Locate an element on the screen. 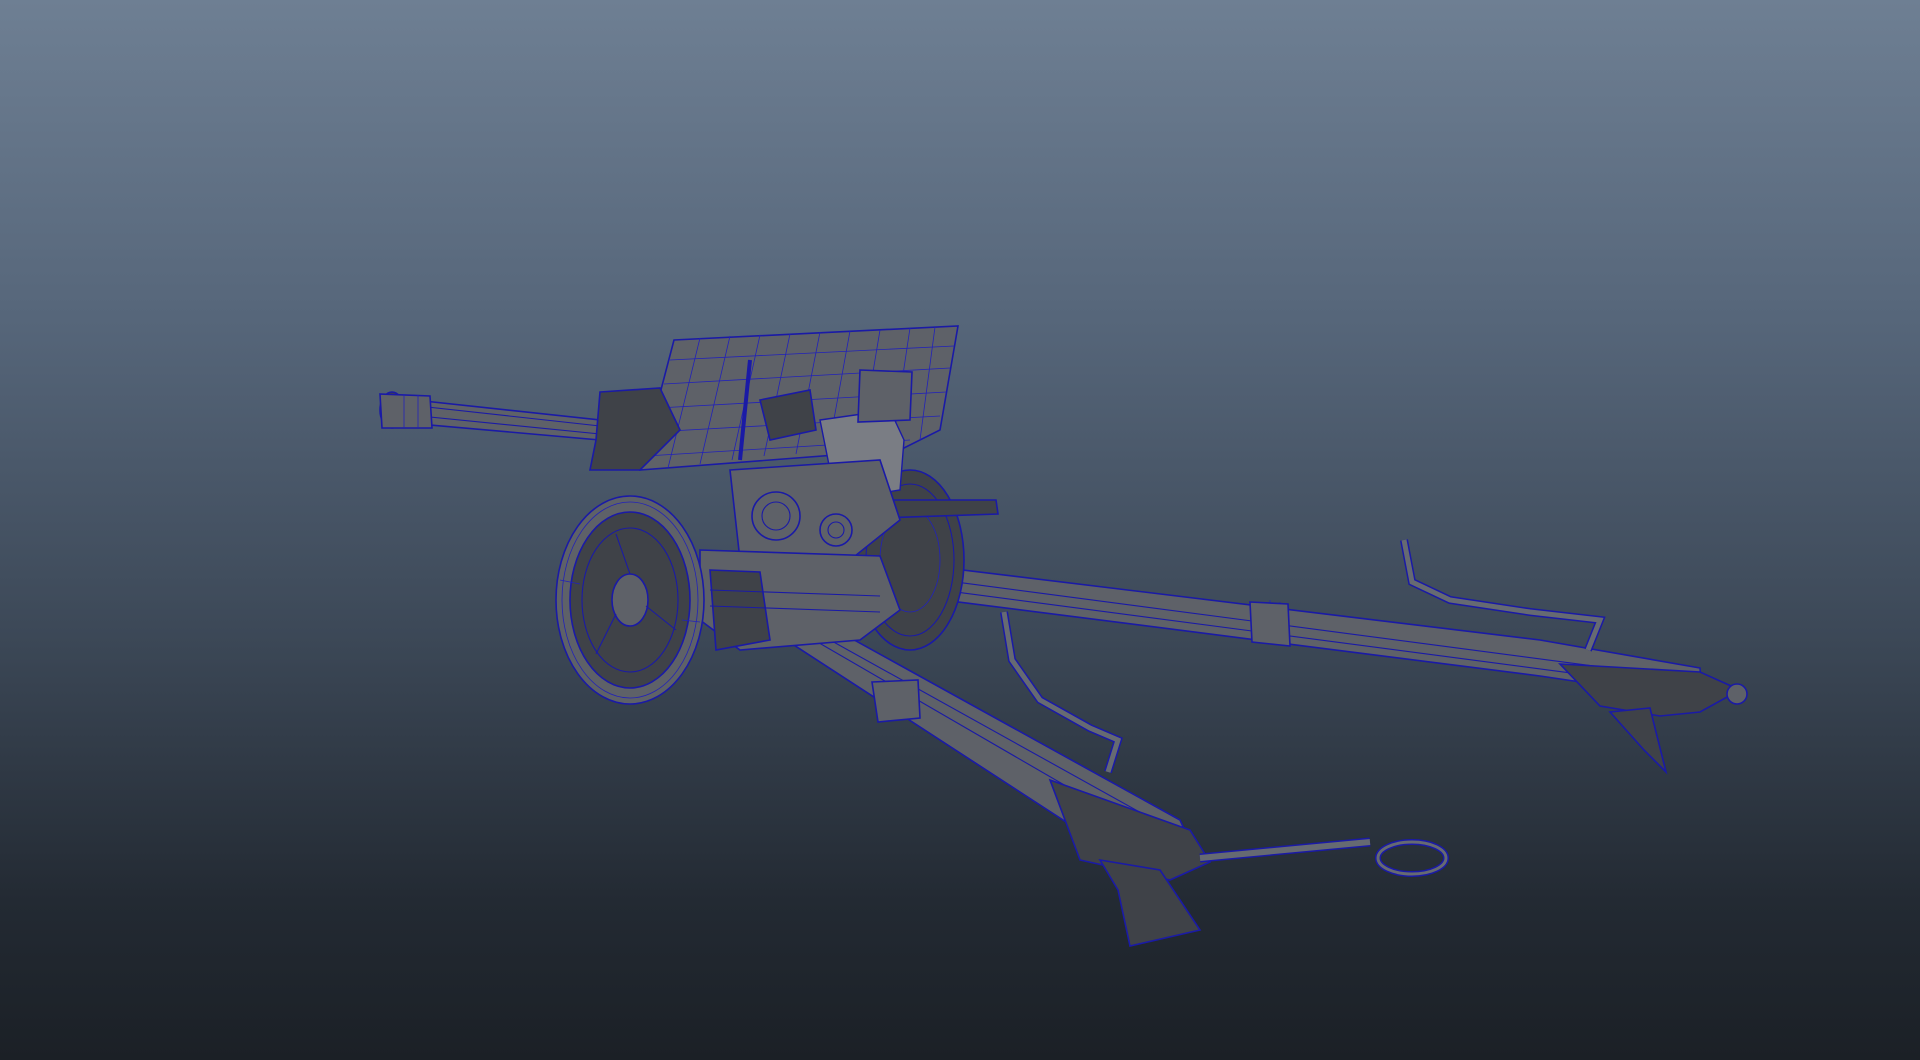 Image resolution: width=1920 pixels, height=1060 pixels. carriage is located at coordinates (800, 600).